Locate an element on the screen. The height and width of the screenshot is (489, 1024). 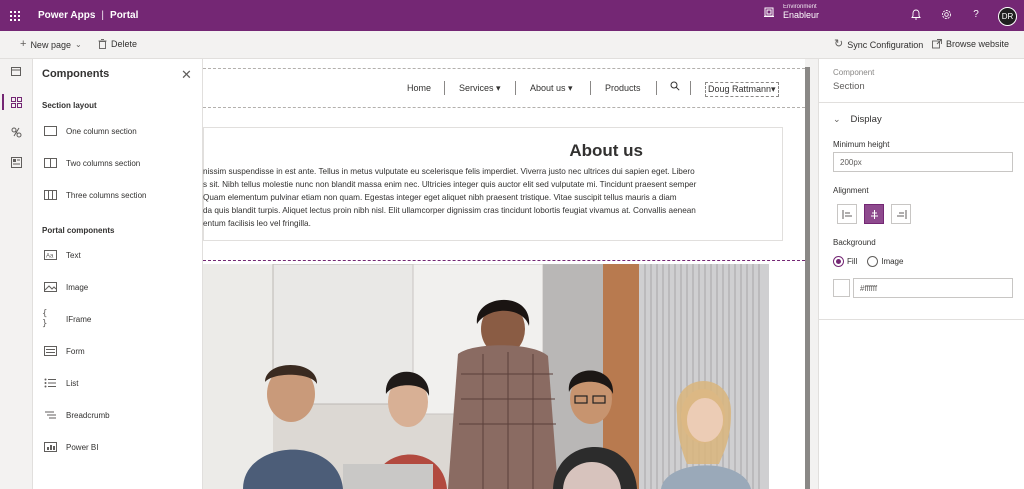
canvas-scrollbar is located at coordinates (807, 278).